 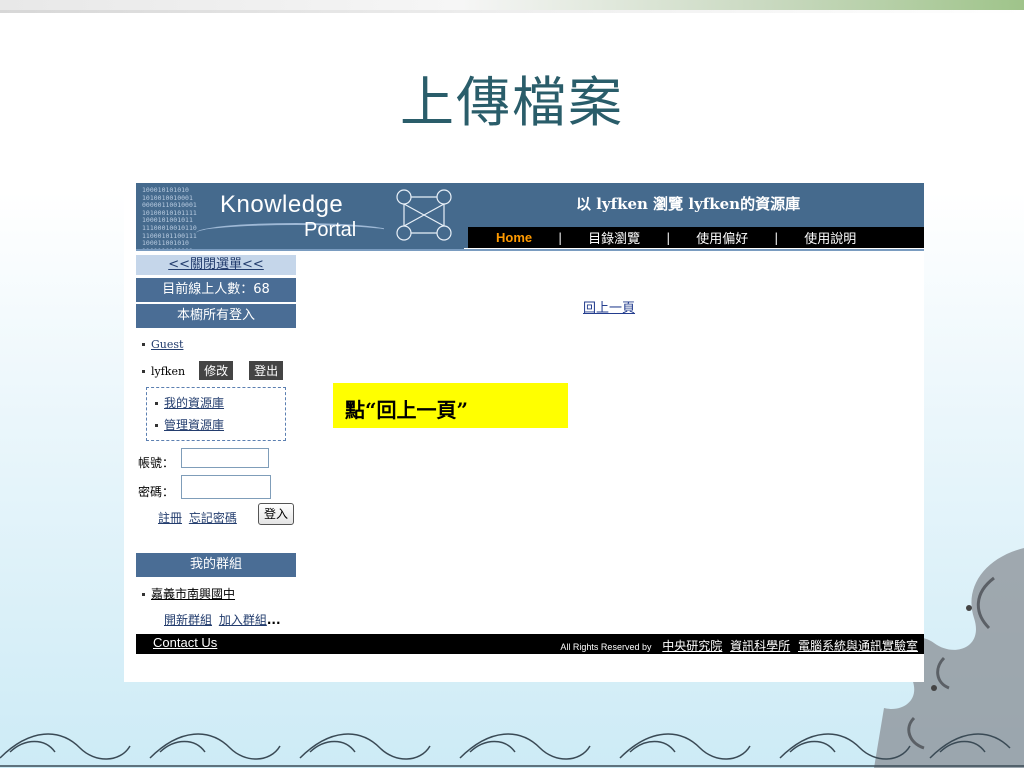 I want to click on network-heads-icon, so click(x=424, y=217).